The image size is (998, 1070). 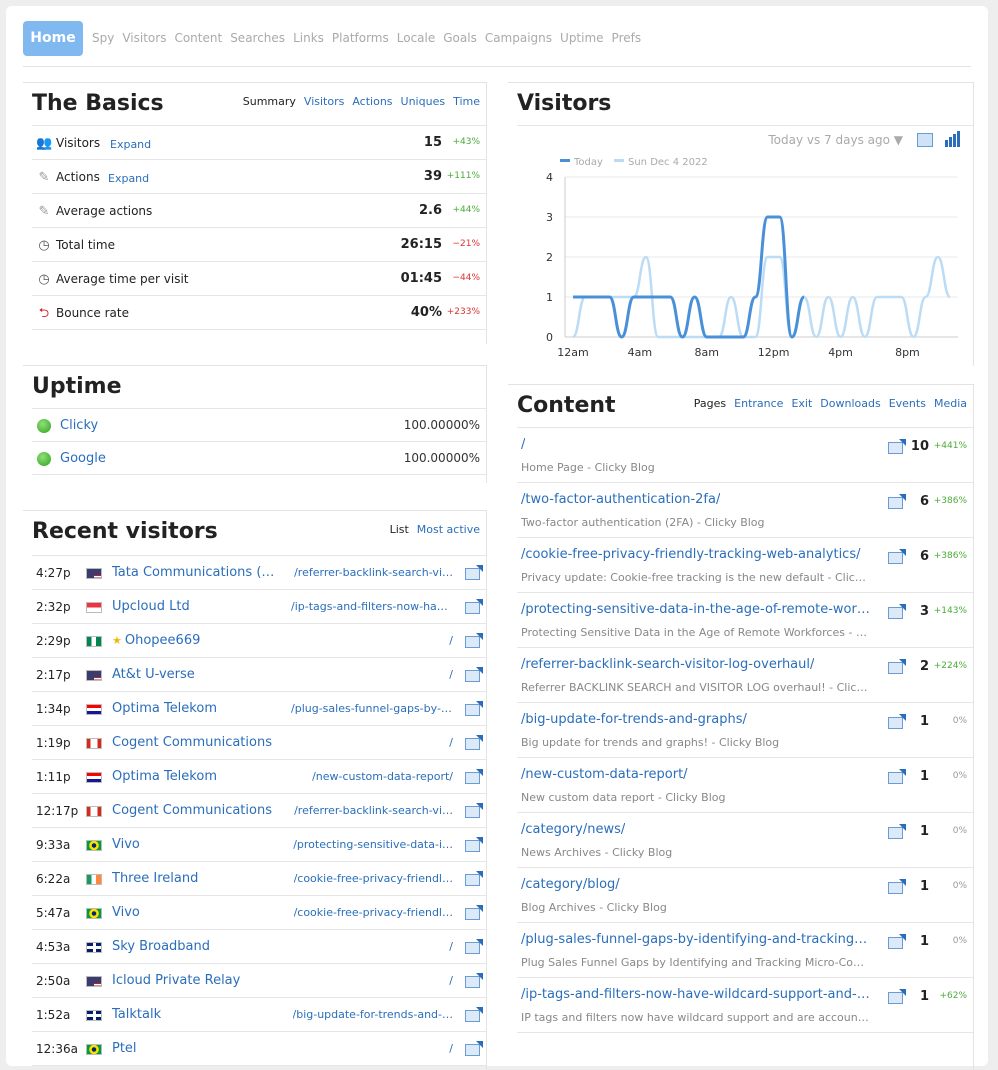 I want to click on uptime-service-link: Google, so click(x=83, y=458).